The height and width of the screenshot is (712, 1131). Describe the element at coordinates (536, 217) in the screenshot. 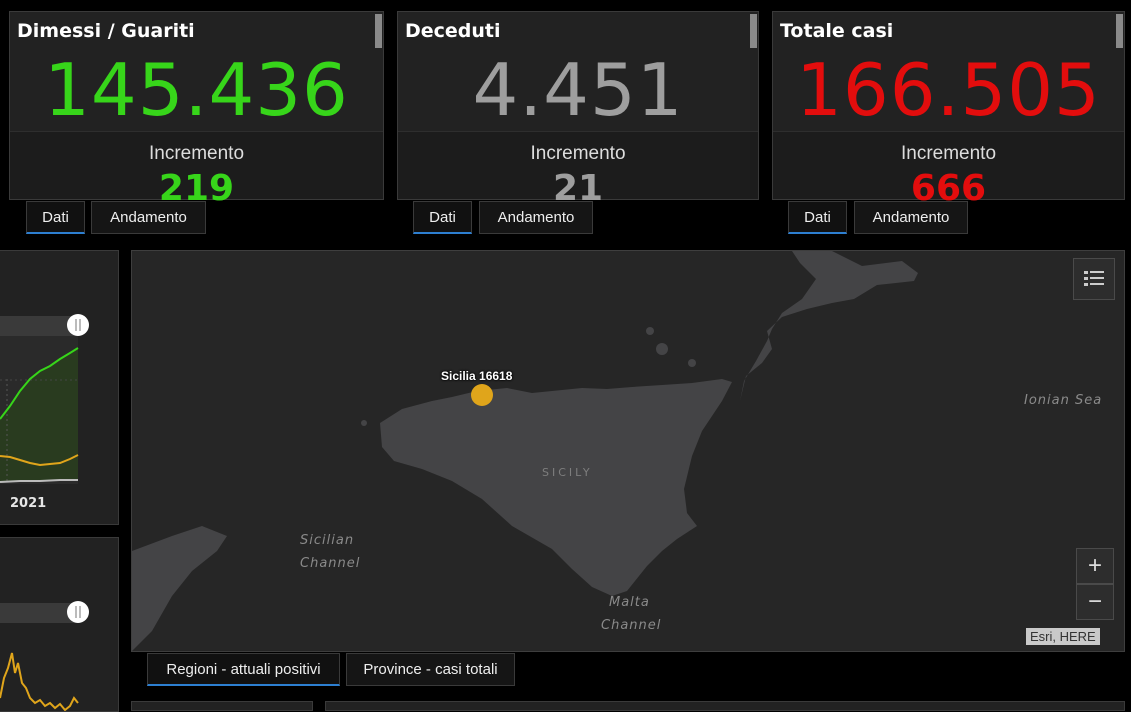

I see `tab-andamento-2: Andamento` at that location.